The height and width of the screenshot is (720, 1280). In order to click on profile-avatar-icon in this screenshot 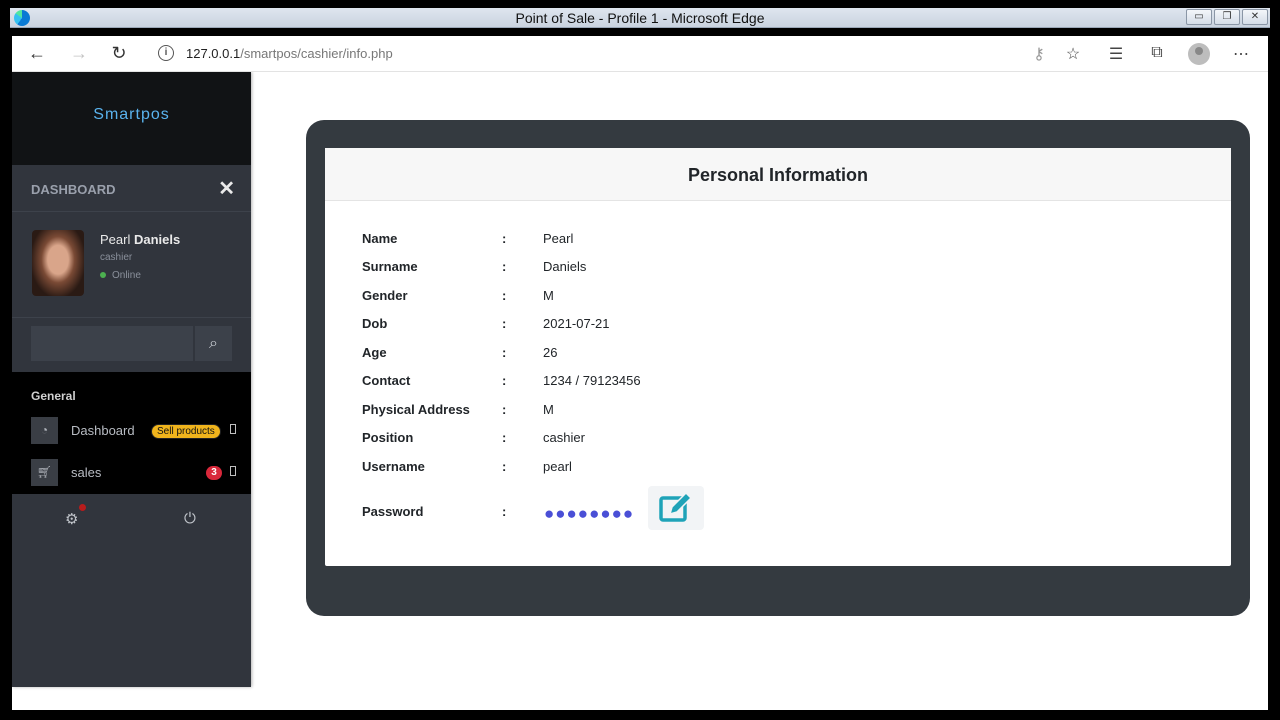, I will do `click(1199, 54)`.